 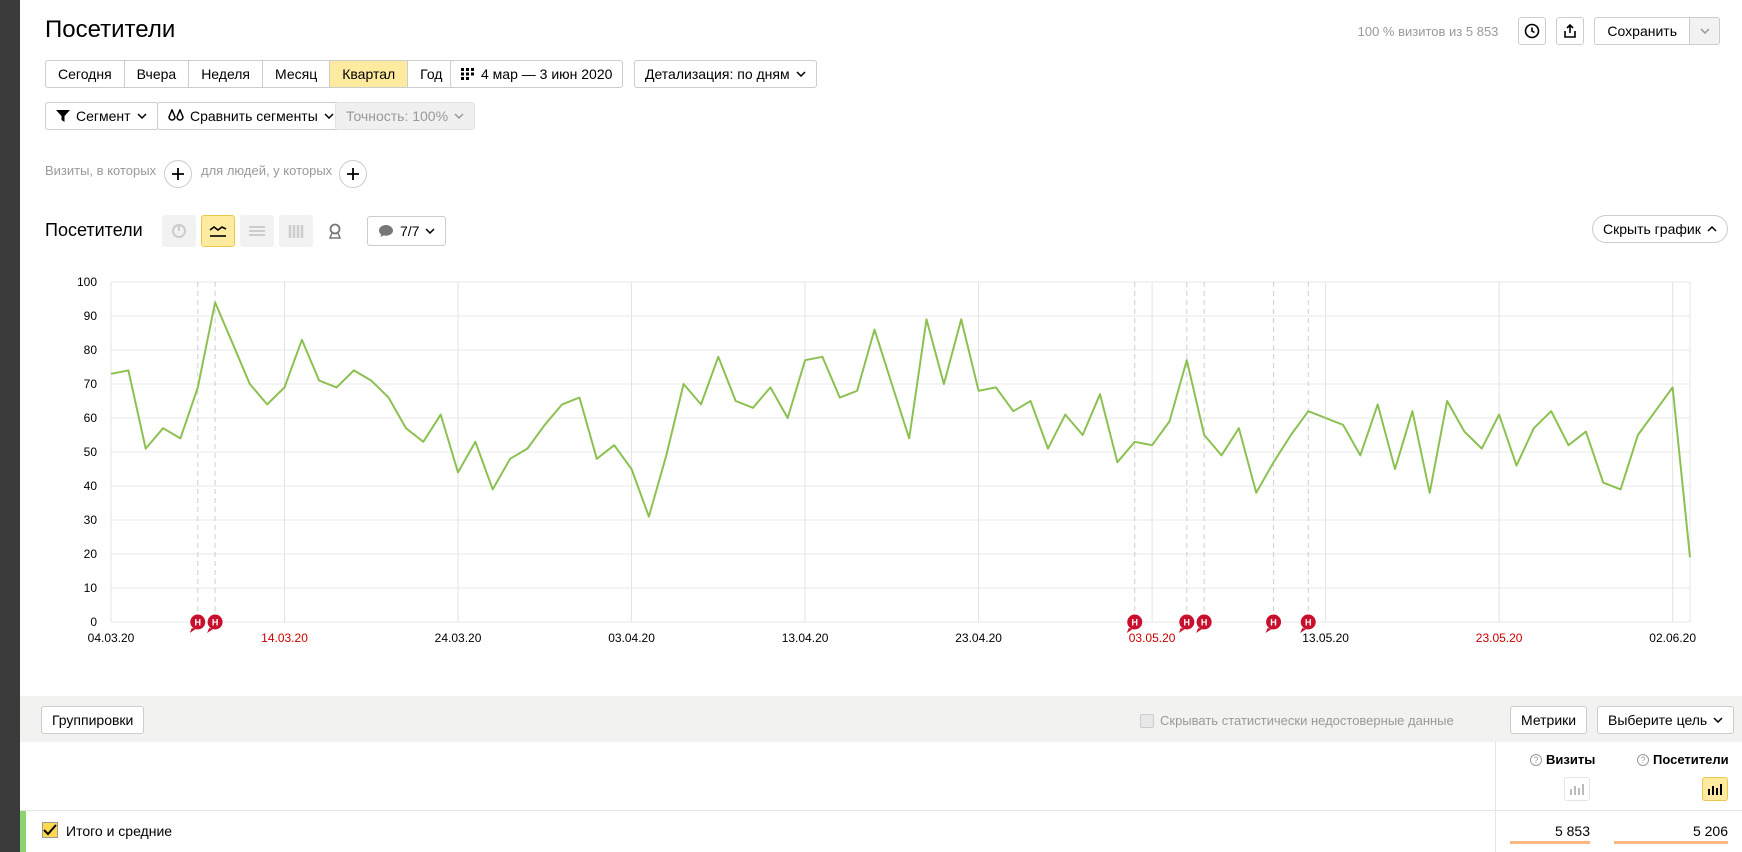 I want to click on compare-label: Сравнить сегменты, so click(x=254, y=116).